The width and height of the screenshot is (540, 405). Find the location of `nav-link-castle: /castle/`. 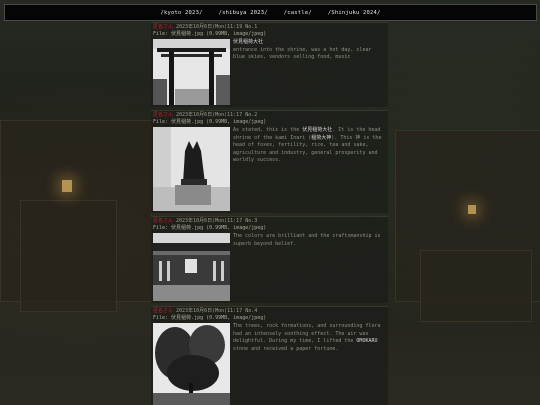

nav-link-castle: /castle/ is located at coordinates (298, 13).